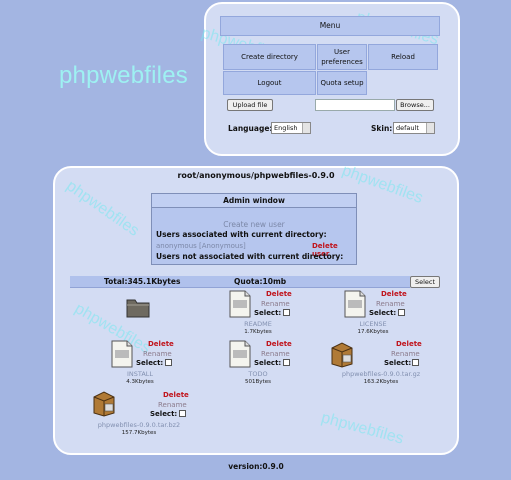  What do you see at coordinates (139, 433) in the screenshot?
I see `file-size: 157.7Kbytes` at bounding box center [139, 433].